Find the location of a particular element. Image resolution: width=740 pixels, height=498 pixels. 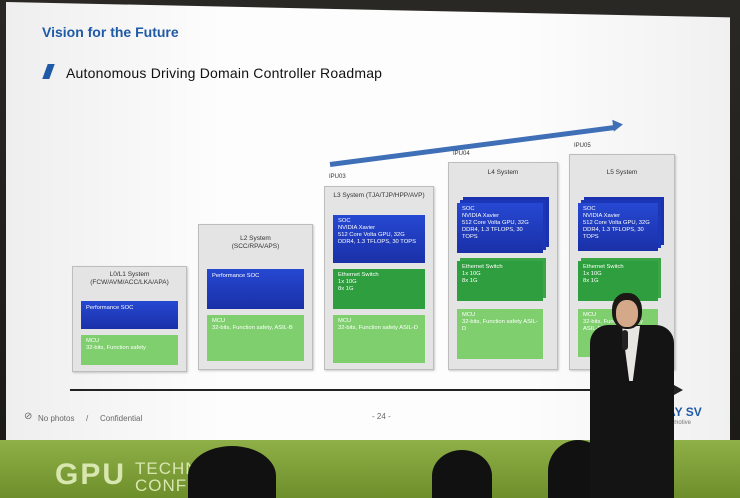

system-title: L5 System is located at coordinates (622, 172).